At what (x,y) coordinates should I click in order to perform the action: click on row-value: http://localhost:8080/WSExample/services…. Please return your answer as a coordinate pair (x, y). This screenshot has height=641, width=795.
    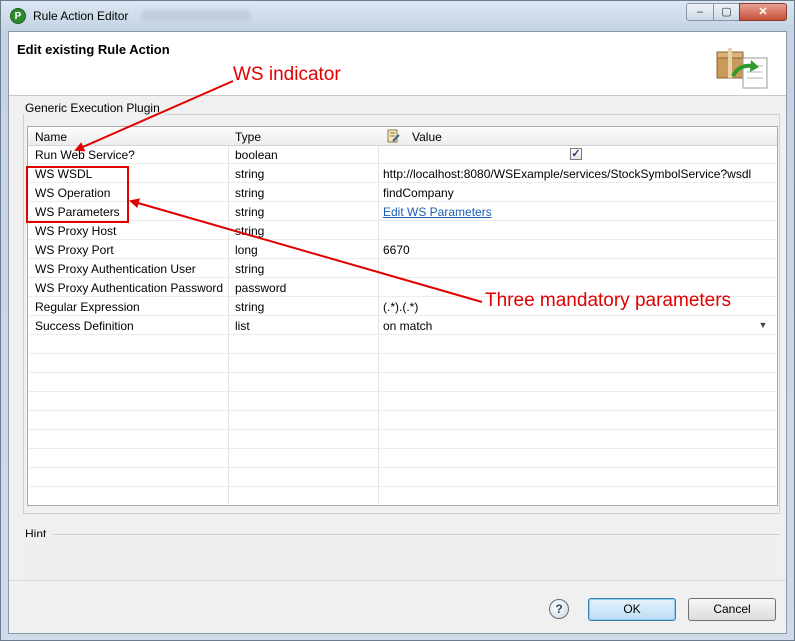
    Looking at the image, I should click on (567, 174).